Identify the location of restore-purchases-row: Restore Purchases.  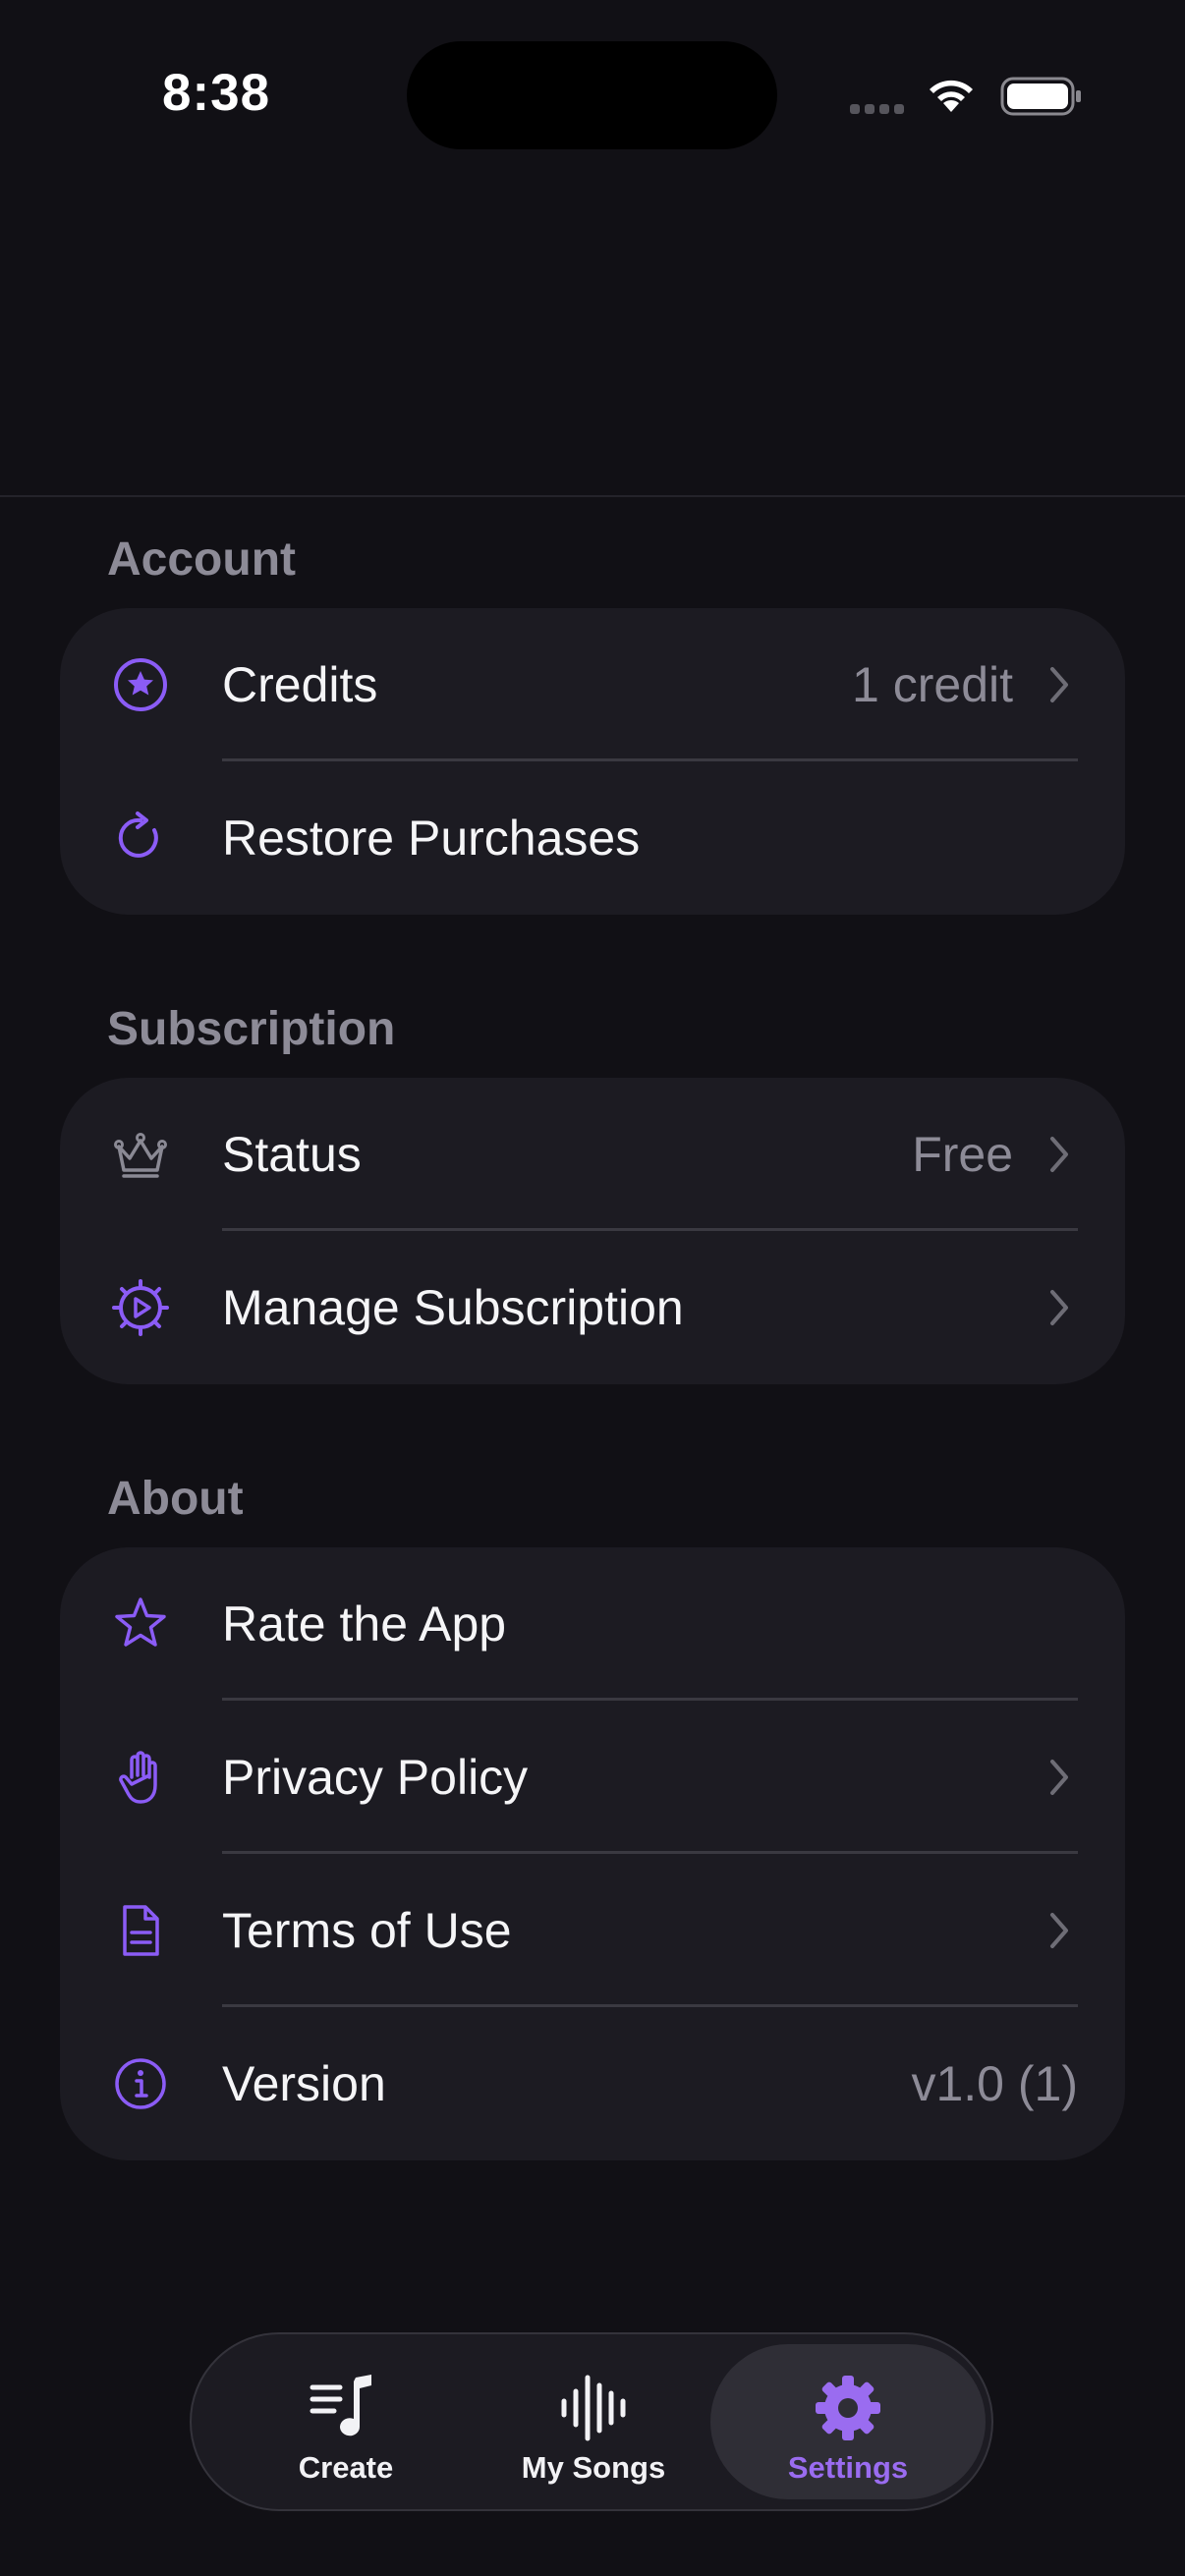
(592, 838).